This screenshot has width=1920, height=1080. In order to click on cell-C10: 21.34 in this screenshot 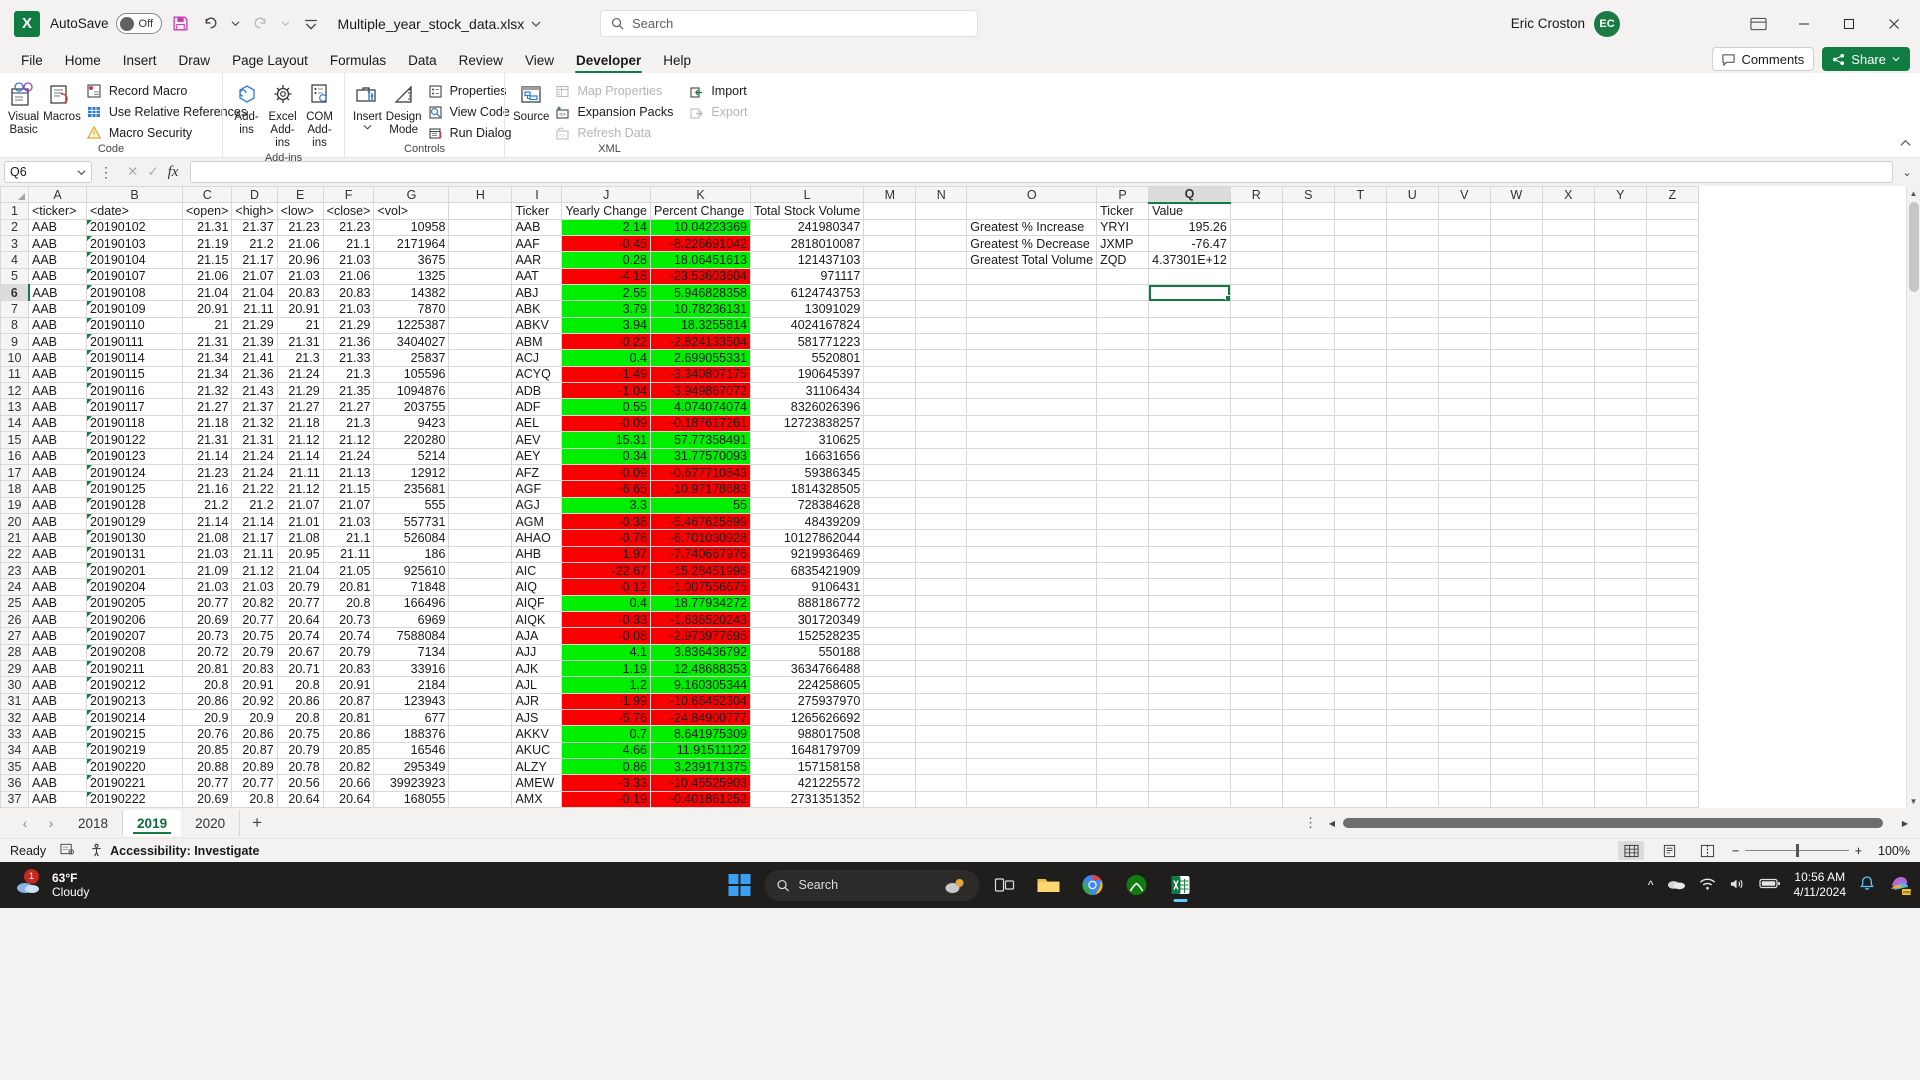, I will do `click(207, 358)`.